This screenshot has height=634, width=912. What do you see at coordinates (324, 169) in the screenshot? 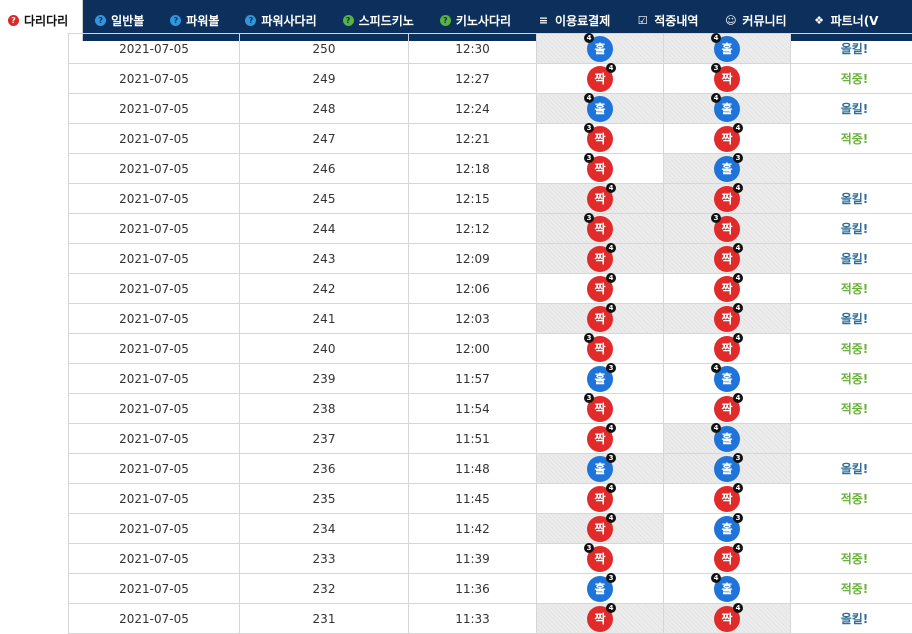
I see `round-cell: 246` at bounding box center [324, 169].